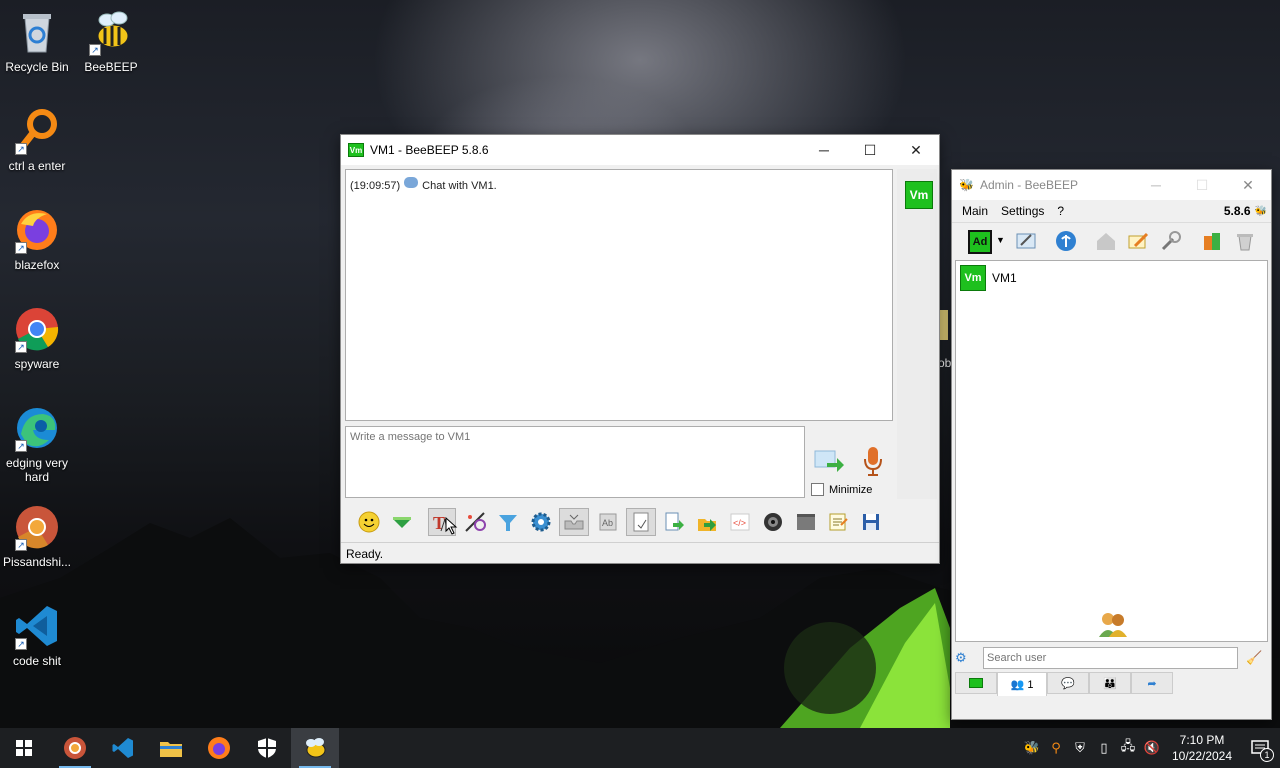  I want to click on chrome-canary-icon: ↗, so click(37, 527).